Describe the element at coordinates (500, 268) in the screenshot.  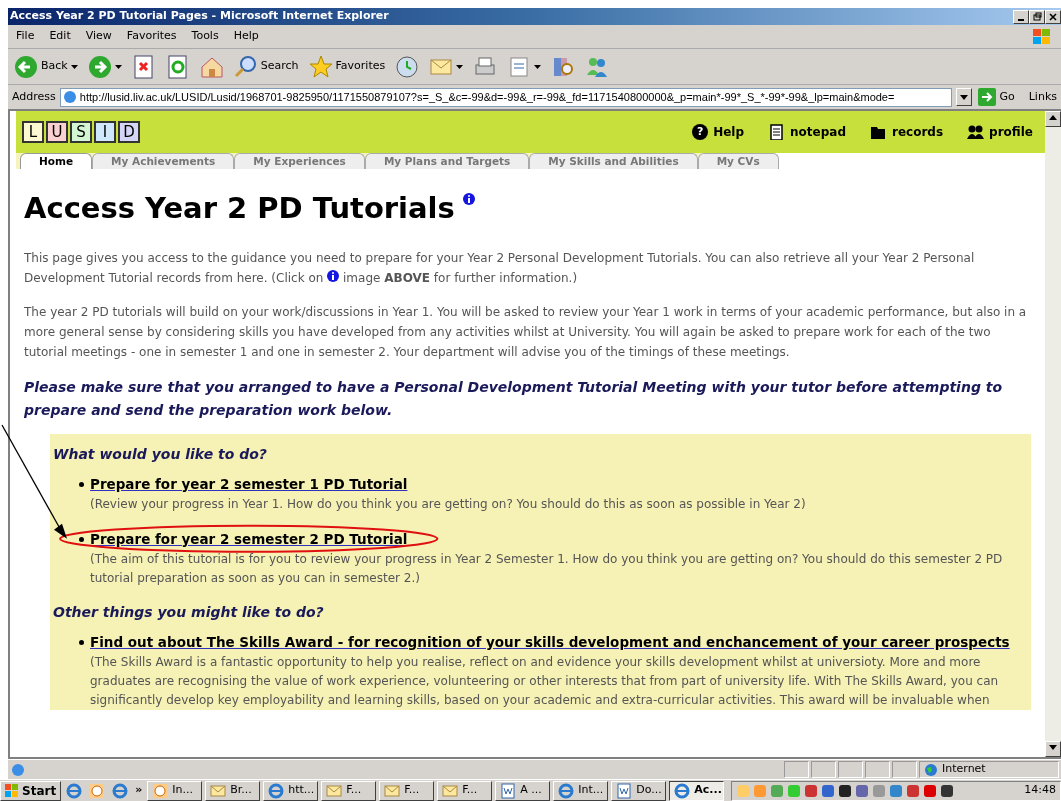
I see `intro-paragraph: This page gives you access to the guidance you need to prepare for your Year 2 Personal Development Tutorials. You can also retrieve all your Year 2 Personal Development Tutorial records from here. (Click on image ABOVE for further information.)` at that location.